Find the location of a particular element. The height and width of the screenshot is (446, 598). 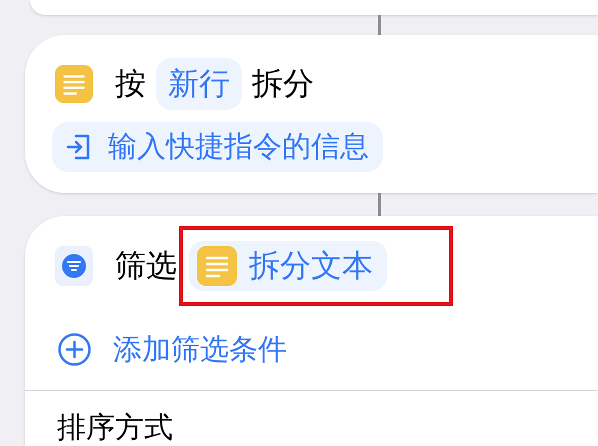

action-label: 按 is located at coordinates (130, 84).